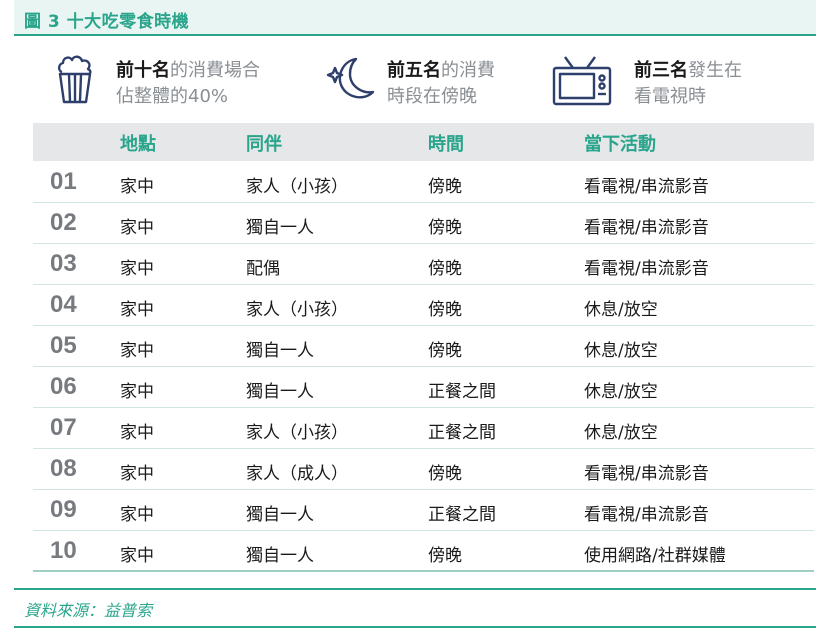 The image size is (827, 641). I want to click on figure-title: 圖 3 十大吃零食時機, so click(107, 22).